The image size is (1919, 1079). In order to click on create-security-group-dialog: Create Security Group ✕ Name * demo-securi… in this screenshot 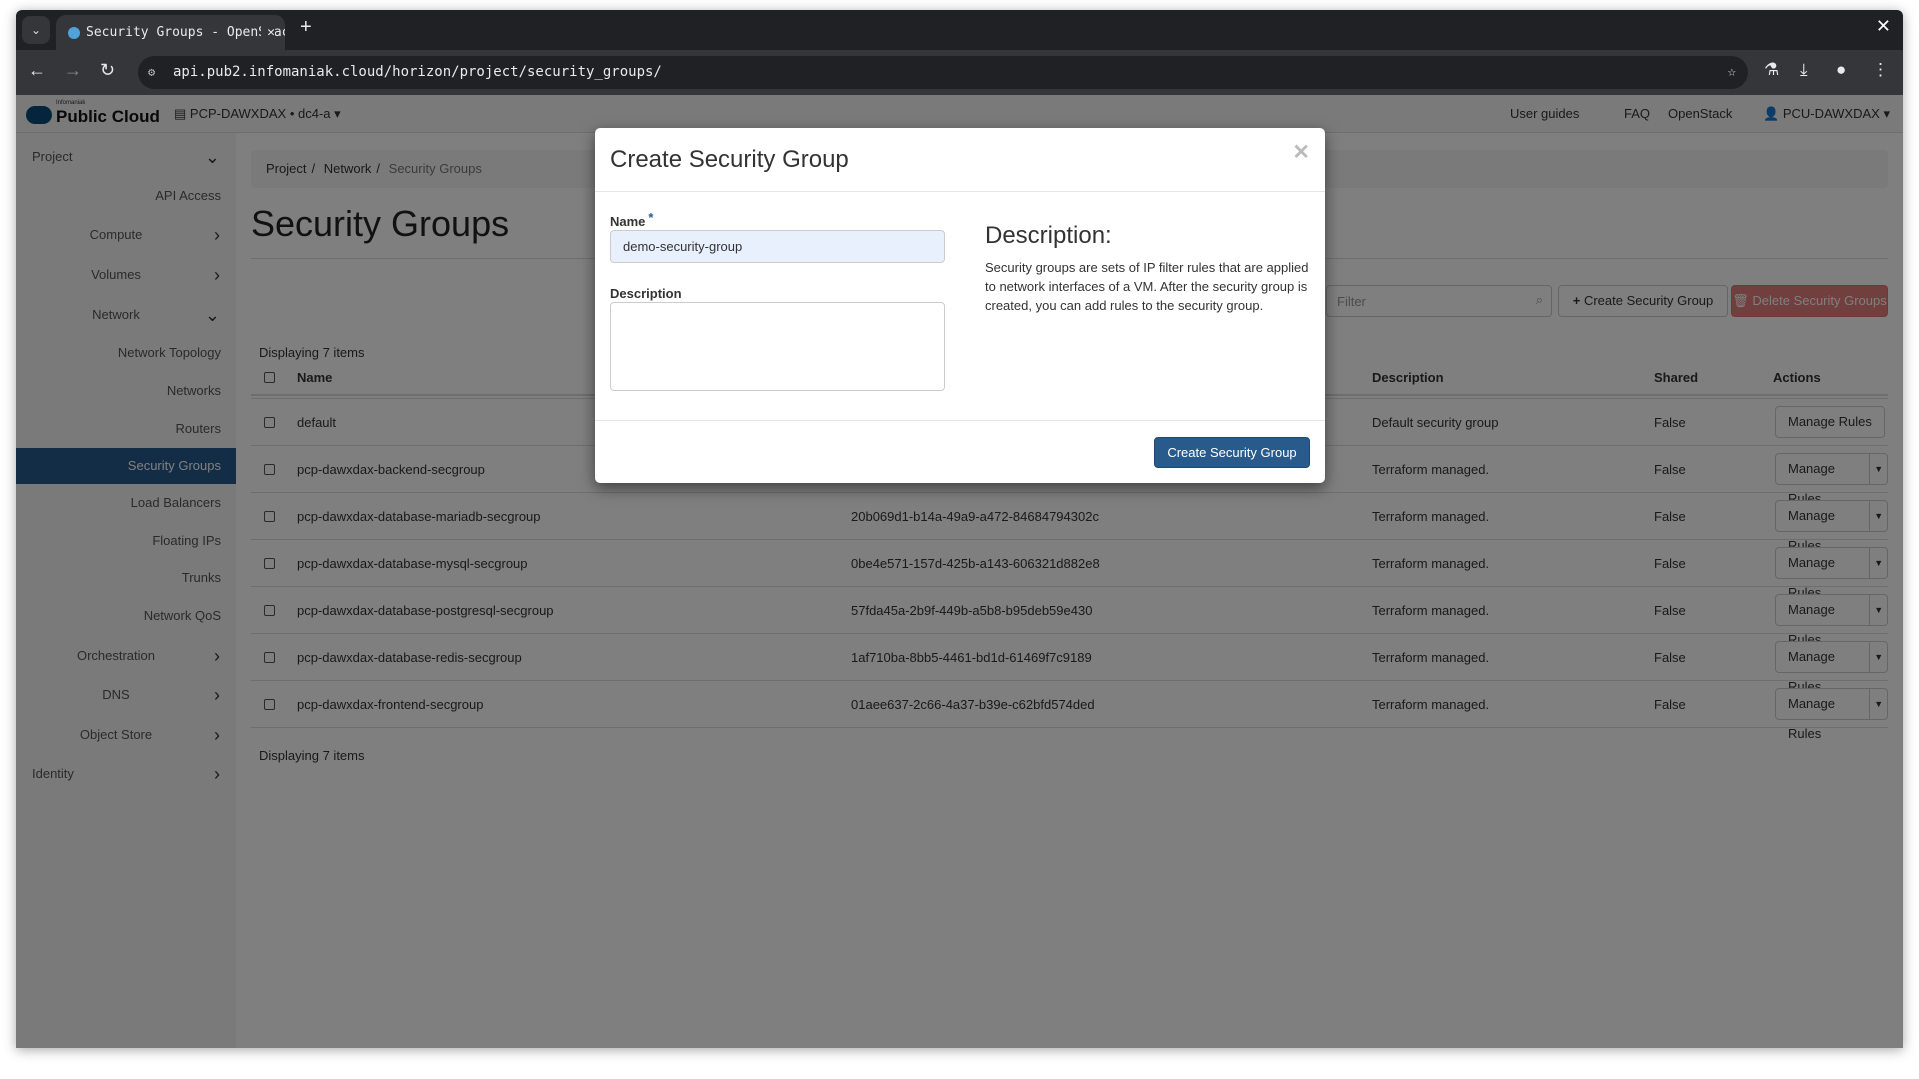, I will do `click(960, 305)`.